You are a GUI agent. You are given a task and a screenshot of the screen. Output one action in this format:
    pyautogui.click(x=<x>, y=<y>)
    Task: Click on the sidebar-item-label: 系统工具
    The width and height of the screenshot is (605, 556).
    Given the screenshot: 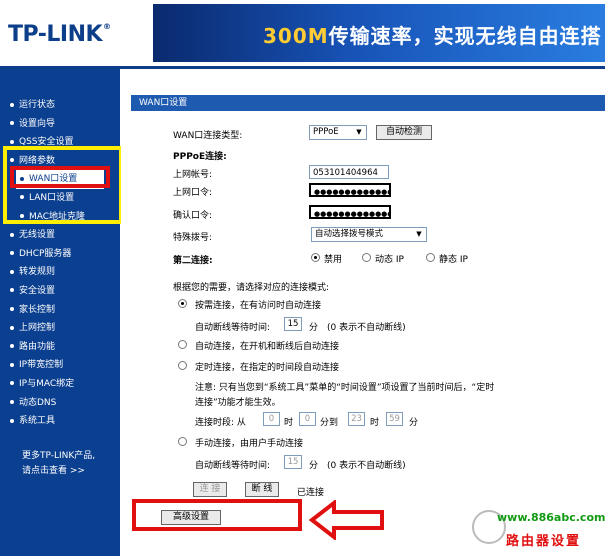 What is the action you would take?
    pyautogui.click(x=37, y=421)
    